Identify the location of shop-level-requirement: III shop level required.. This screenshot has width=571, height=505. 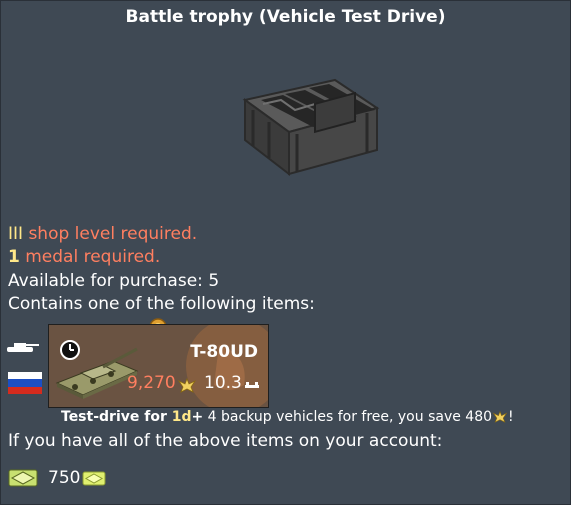
(102, 234).